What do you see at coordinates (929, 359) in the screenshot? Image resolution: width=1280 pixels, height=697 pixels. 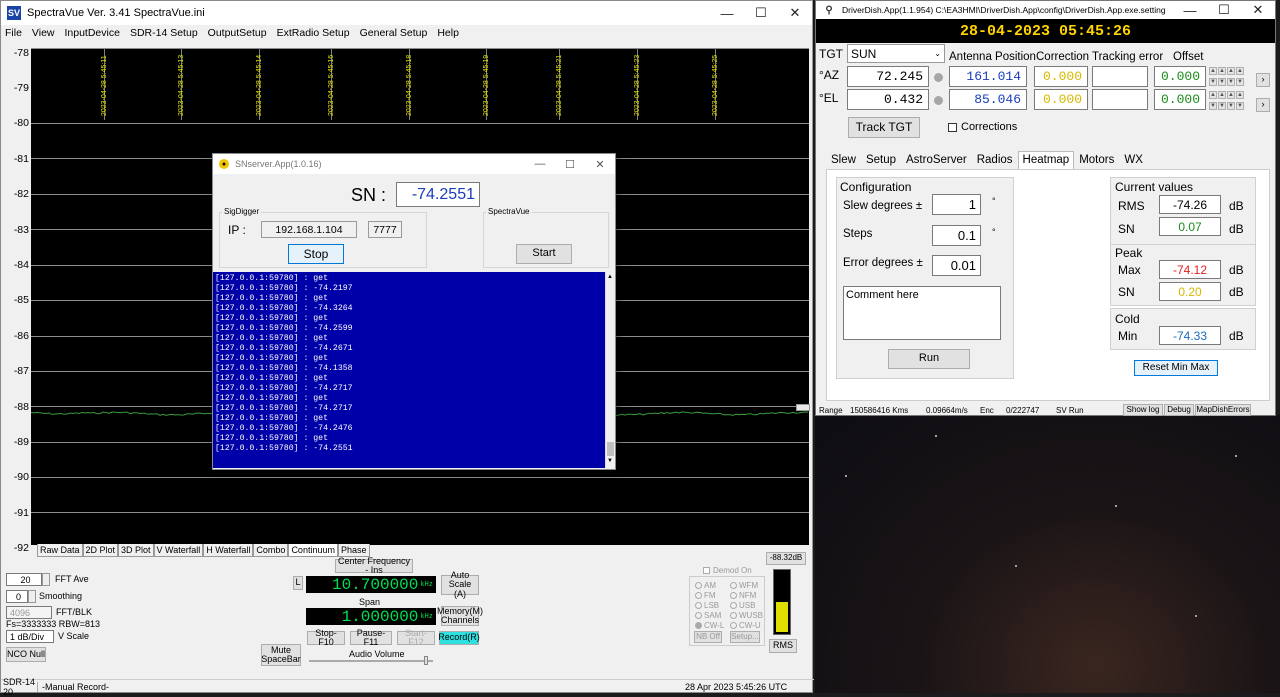 I see `run-button: Run` at bounding box center [929, 359].